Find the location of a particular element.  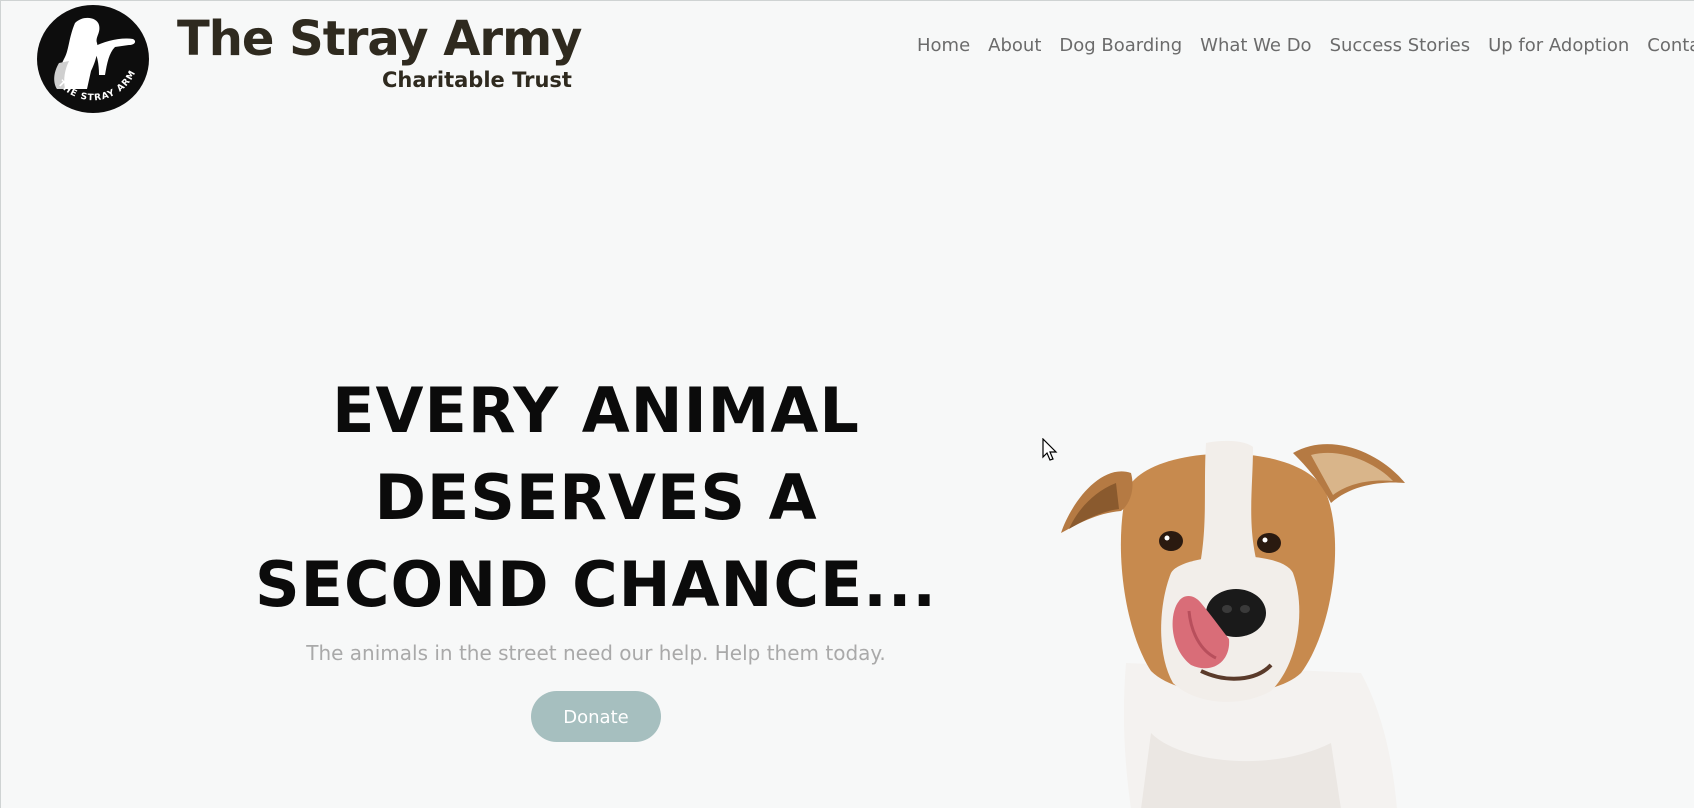

nav-contact-us: Contact Us is located at coordinates (1670, 46).